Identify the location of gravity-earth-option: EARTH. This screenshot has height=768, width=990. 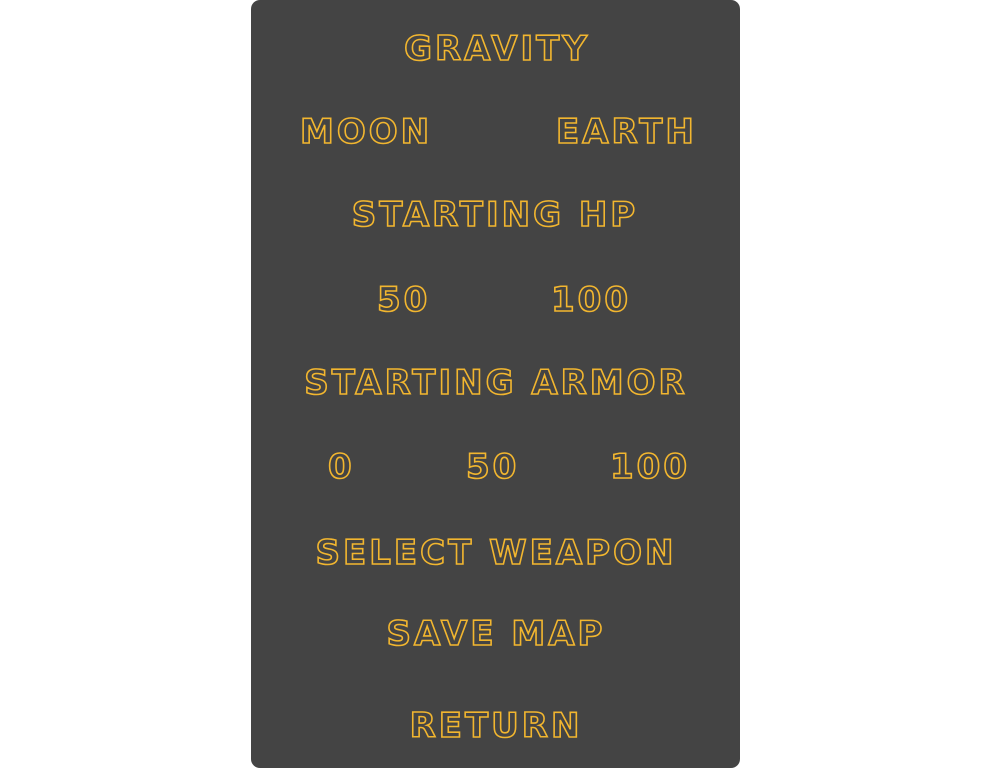
(626, 132).